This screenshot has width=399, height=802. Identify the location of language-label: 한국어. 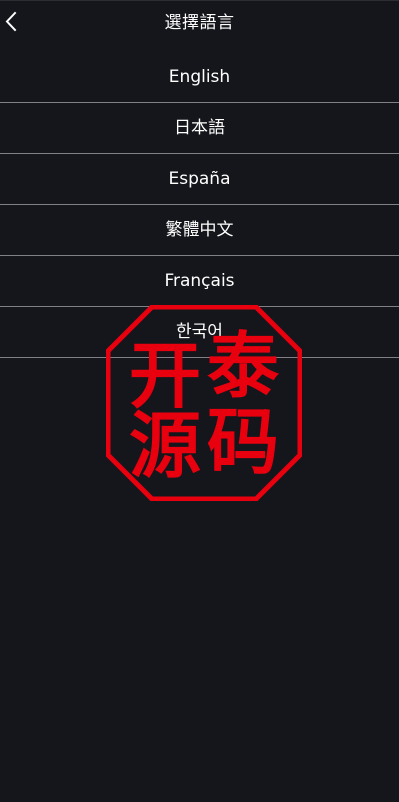
(199, 332).